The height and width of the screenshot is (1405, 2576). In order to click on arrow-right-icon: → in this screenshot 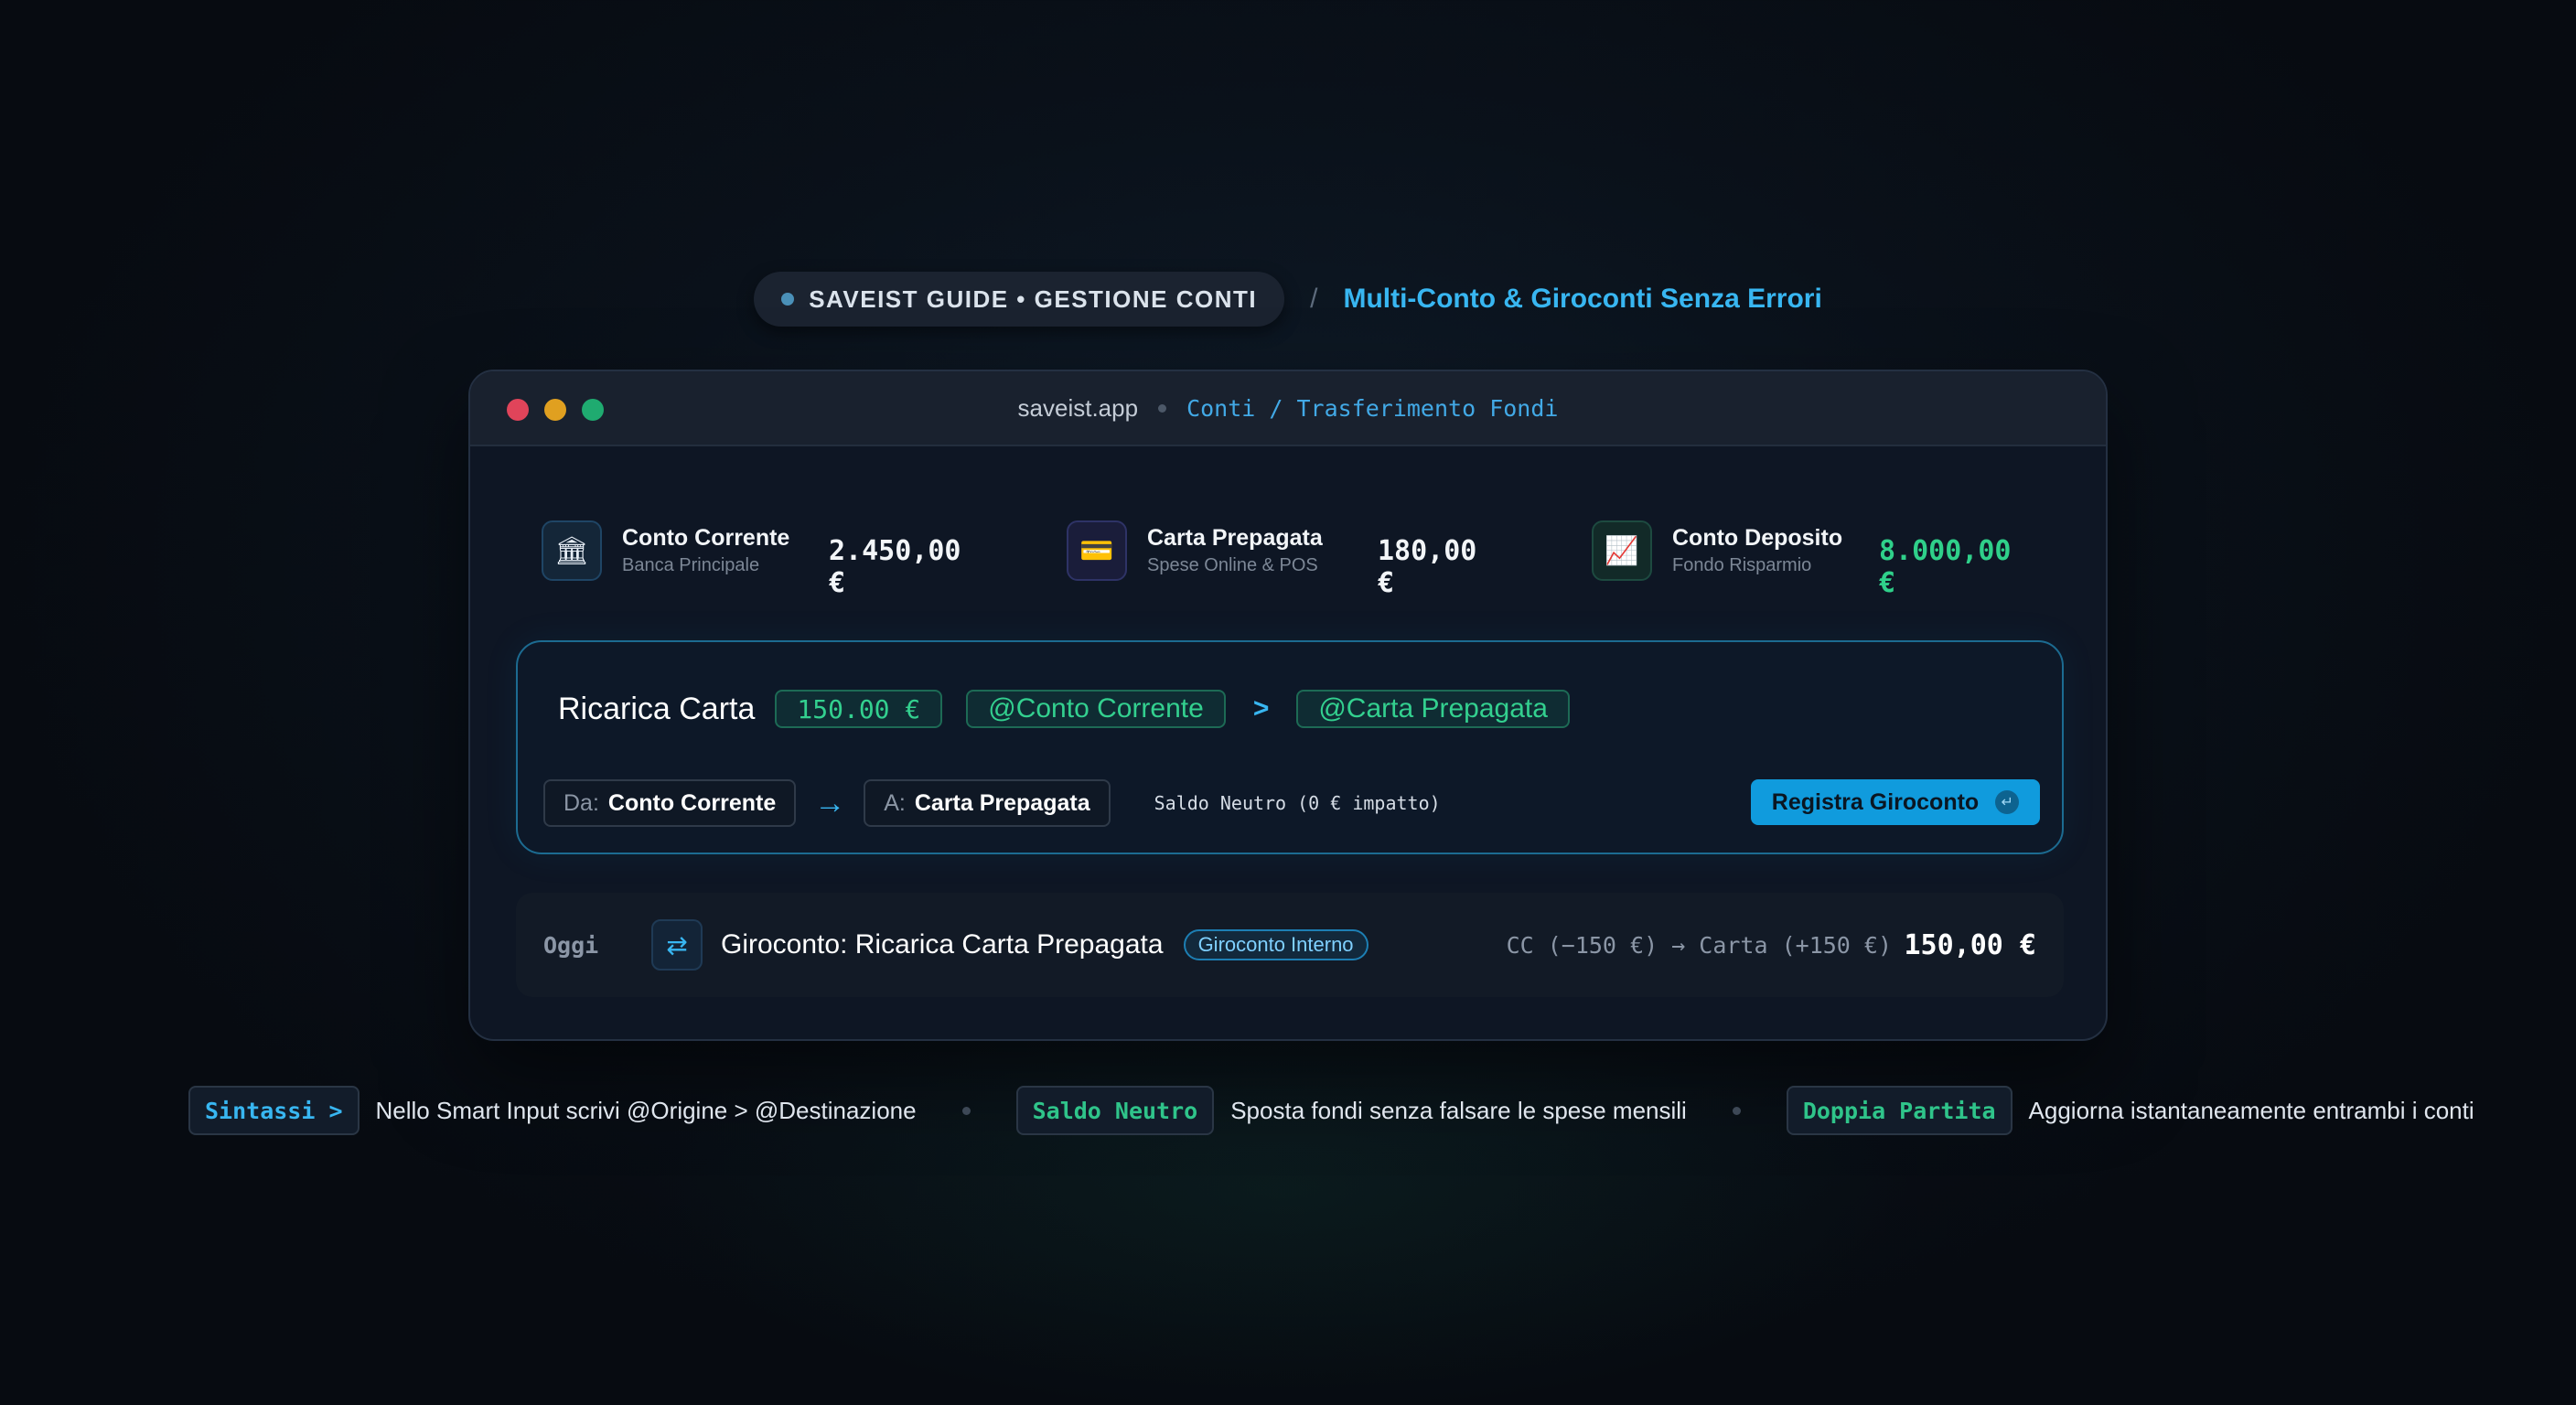, I will do `click(830, 803)`.